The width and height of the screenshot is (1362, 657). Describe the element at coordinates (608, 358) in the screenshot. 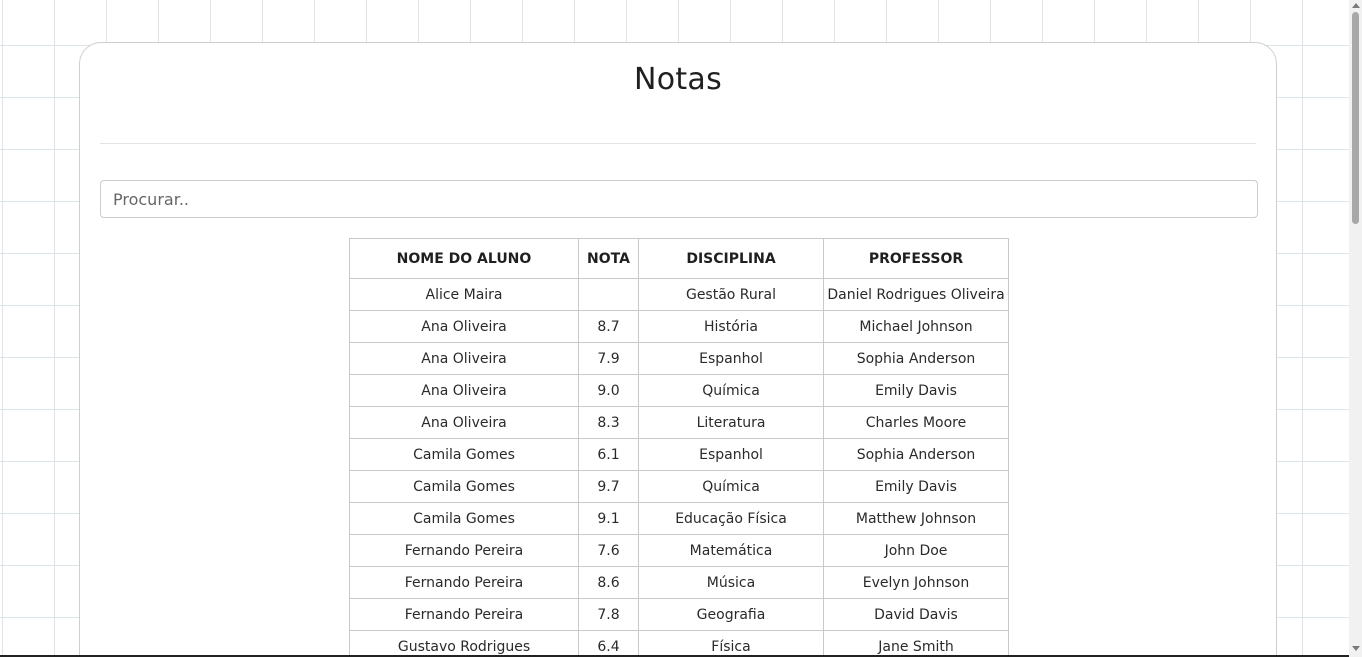

I see `cell-grade: 7.9` at that location.